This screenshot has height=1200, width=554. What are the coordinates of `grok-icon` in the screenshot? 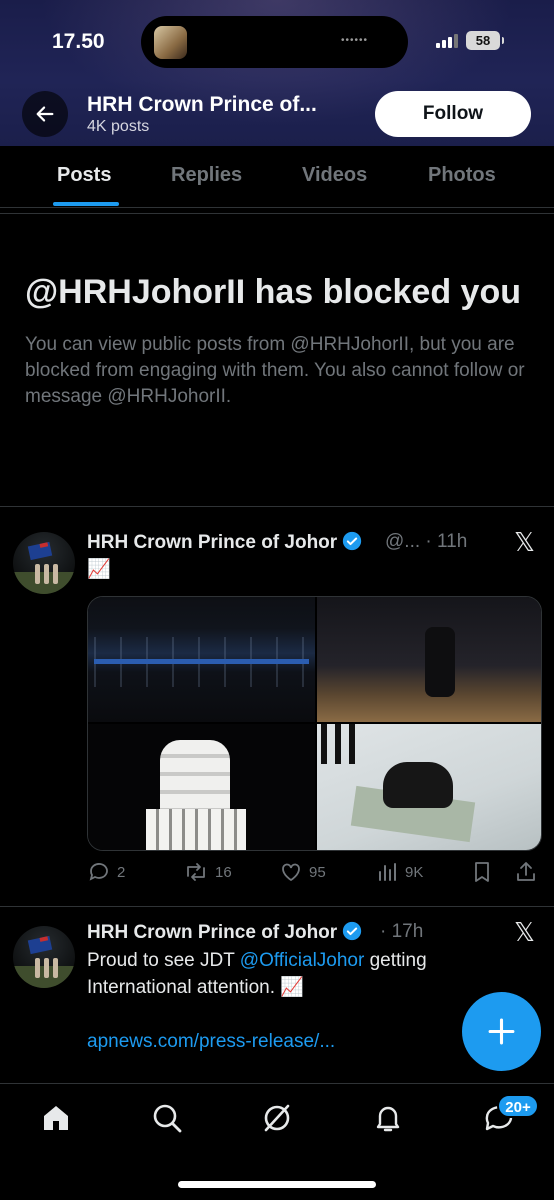 It's located at (277, 1118).